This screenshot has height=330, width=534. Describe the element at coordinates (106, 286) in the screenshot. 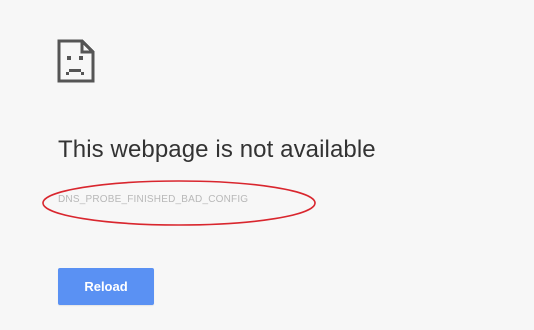

I see `reload-button: Reload` at that location.